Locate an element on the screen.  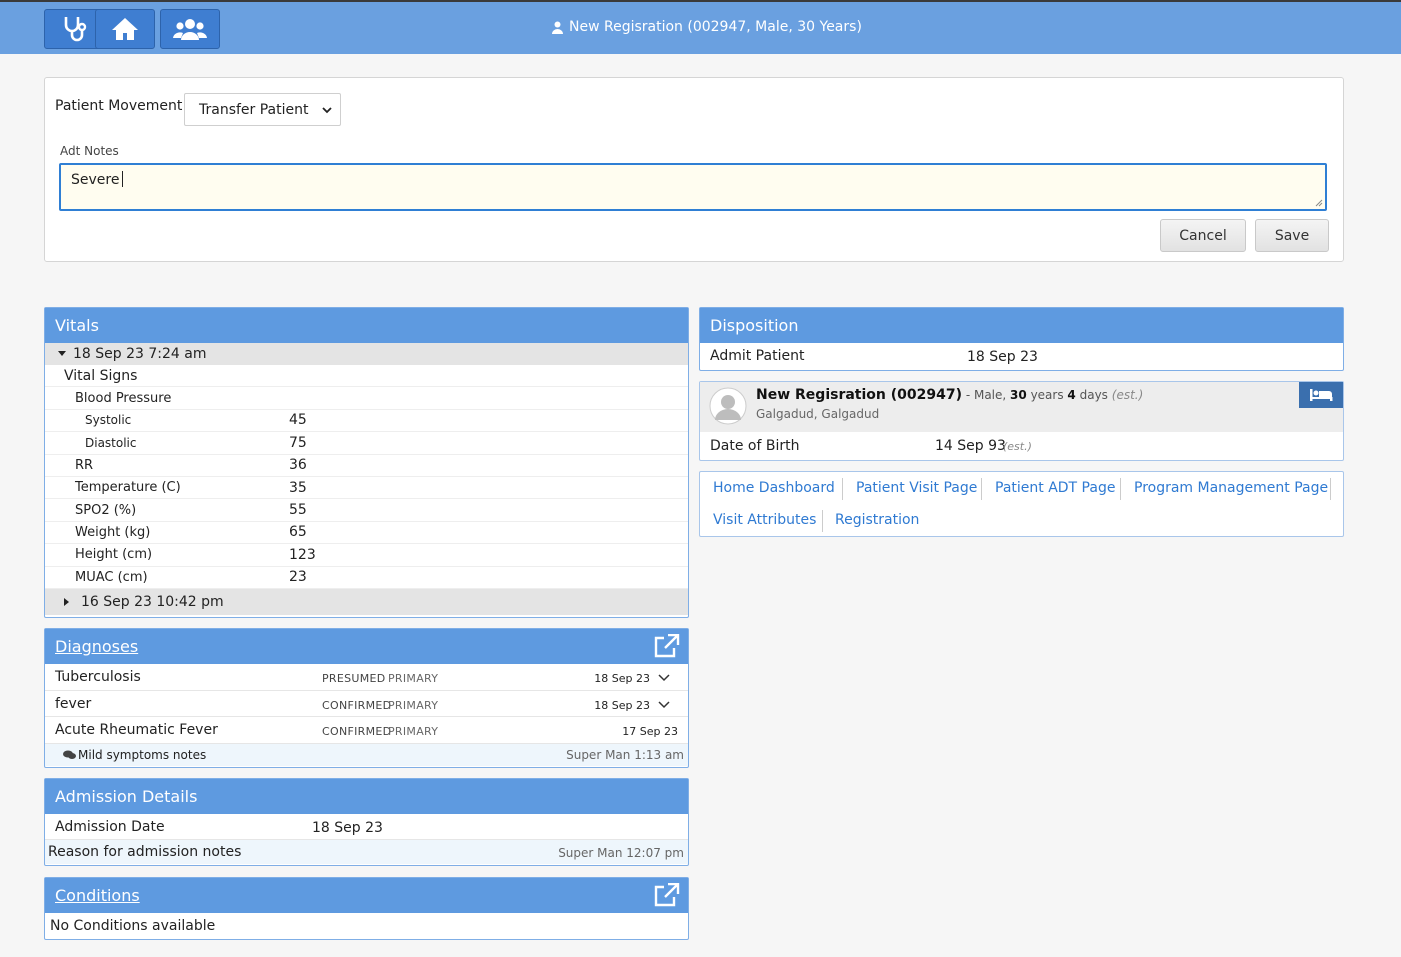
vital-label: Height (cm) is located at coordinates (114, 555).